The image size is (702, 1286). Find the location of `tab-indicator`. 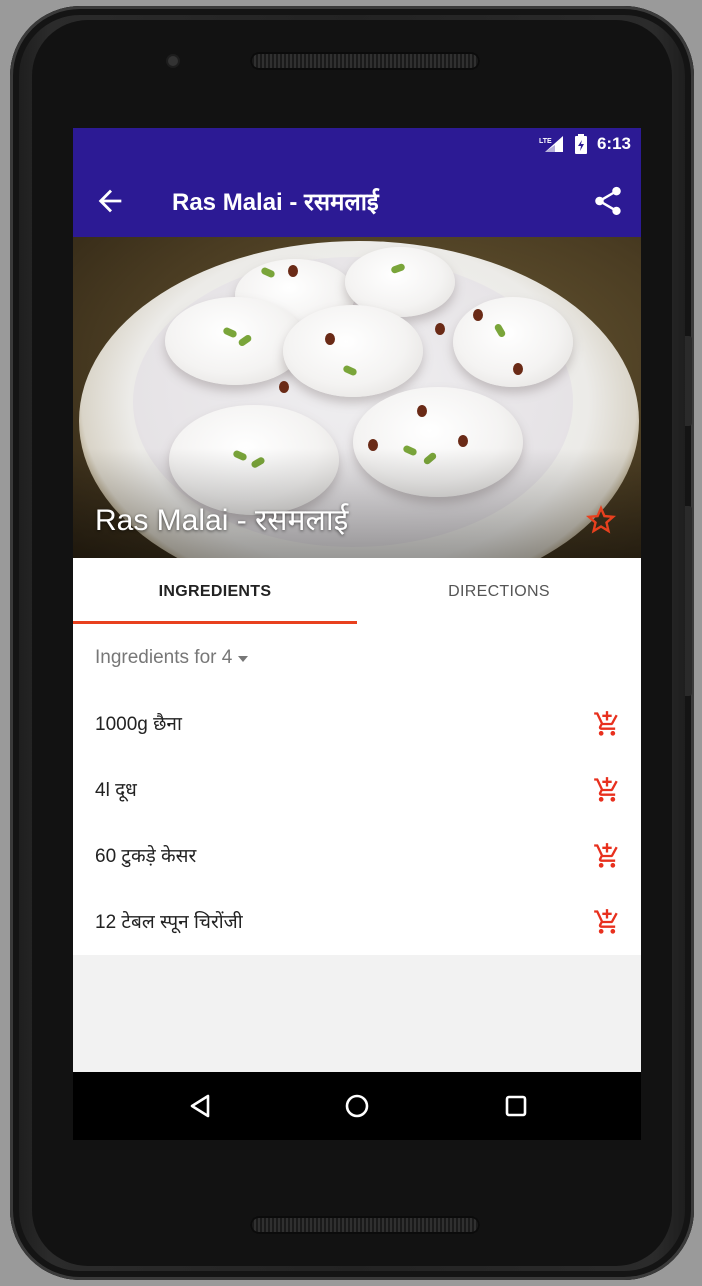

tab-indicator is located at coordinates (215, 622).